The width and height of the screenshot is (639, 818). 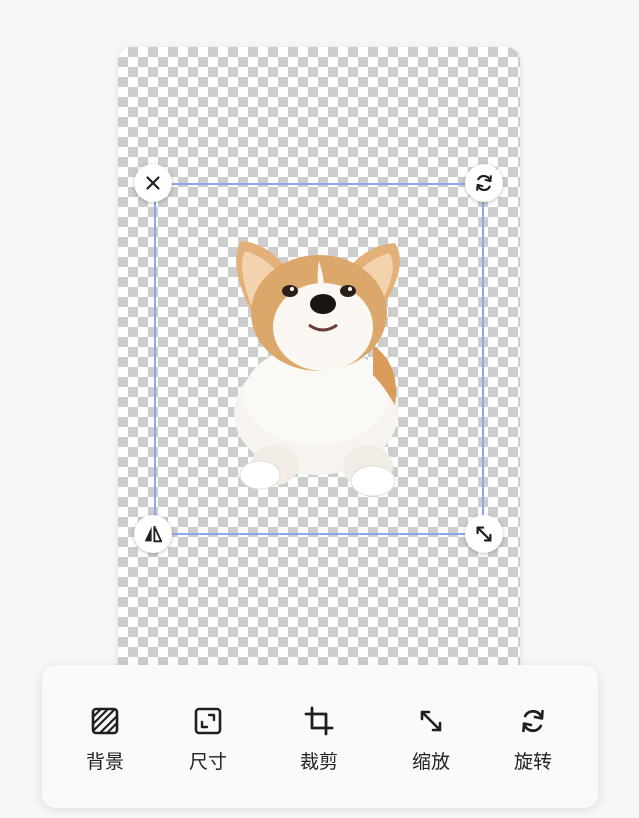 I want to click on resize-handle, so click(x=484, y=534).